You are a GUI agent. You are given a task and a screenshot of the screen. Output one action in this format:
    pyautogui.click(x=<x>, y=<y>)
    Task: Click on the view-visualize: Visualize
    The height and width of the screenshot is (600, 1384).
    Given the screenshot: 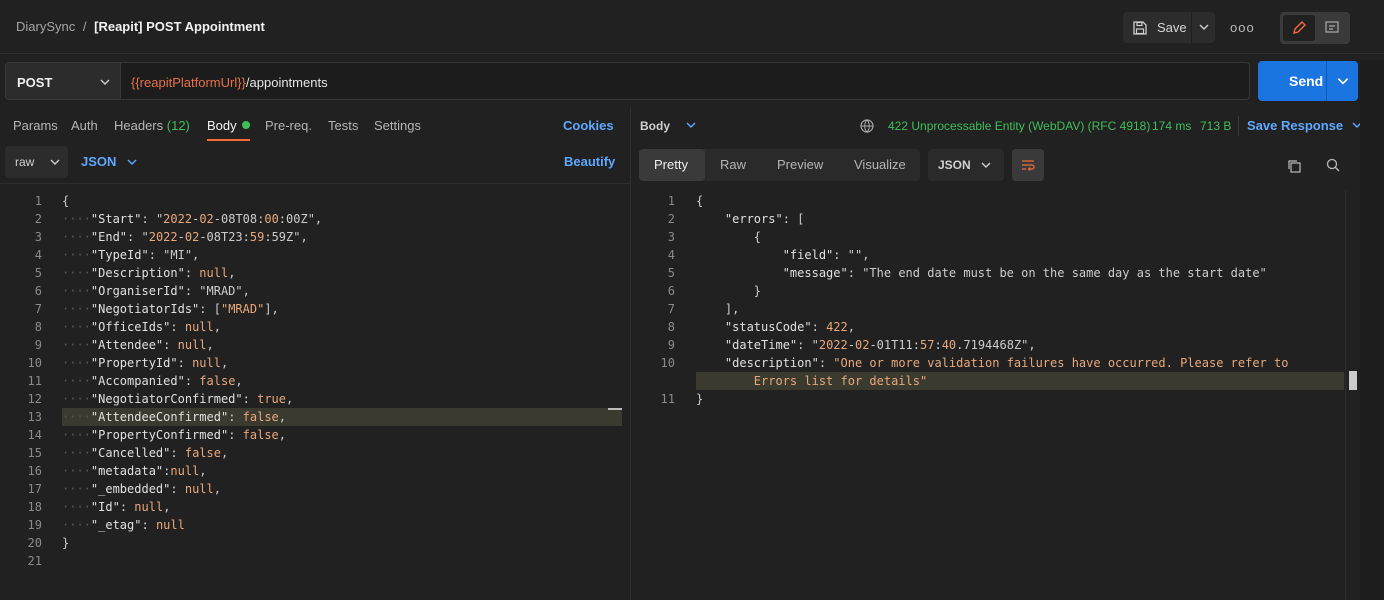 What is the action you would take?
    pyautogui.click(x=880, y=164)
    